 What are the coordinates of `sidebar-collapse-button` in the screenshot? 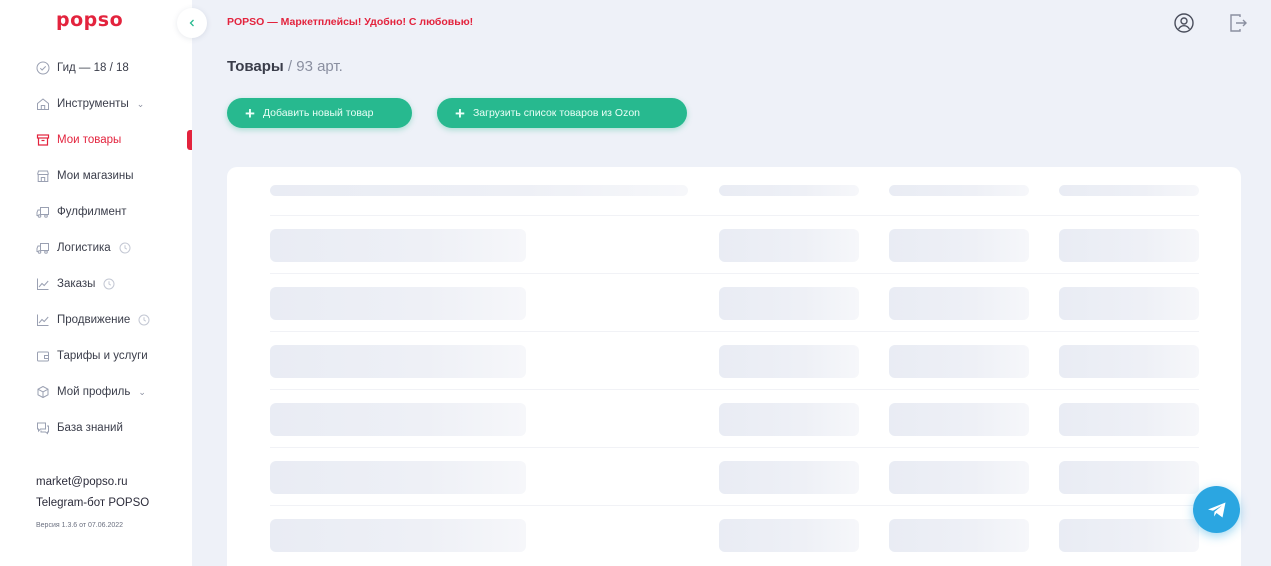 It's located at (192, 23).